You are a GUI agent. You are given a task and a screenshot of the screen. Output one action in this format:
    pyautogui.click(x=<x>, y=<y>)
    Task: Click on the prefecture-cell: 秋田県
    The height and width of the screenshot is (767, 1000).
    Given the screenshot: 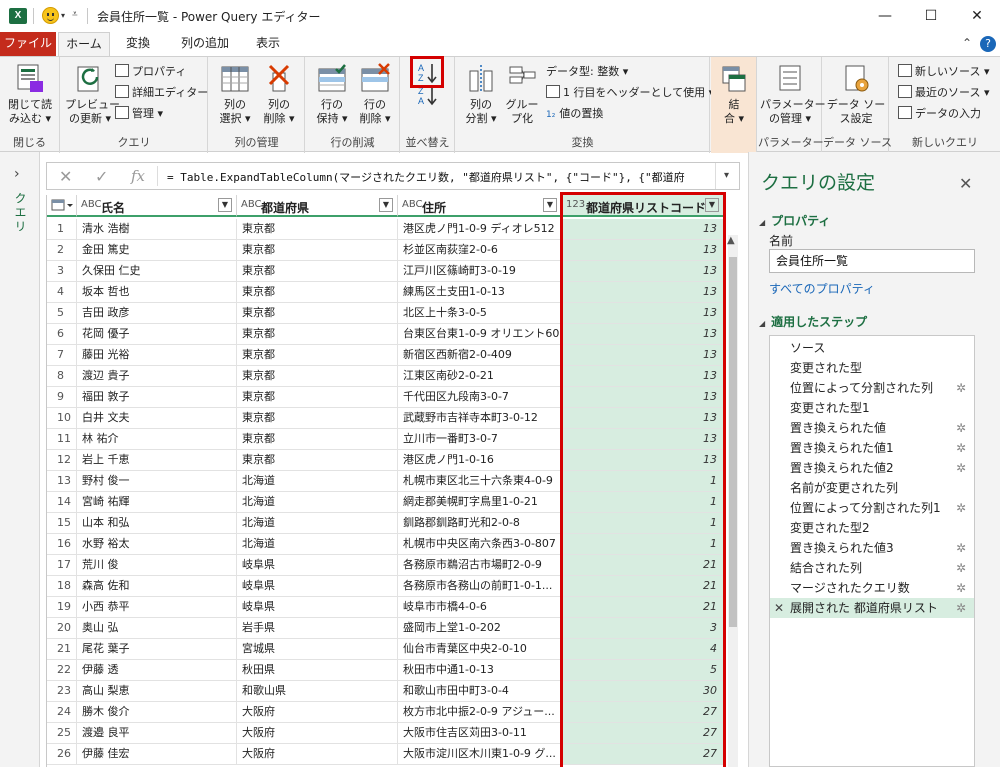 What is the action you would take?
    pyautogui.click(x=317, y=670)
    